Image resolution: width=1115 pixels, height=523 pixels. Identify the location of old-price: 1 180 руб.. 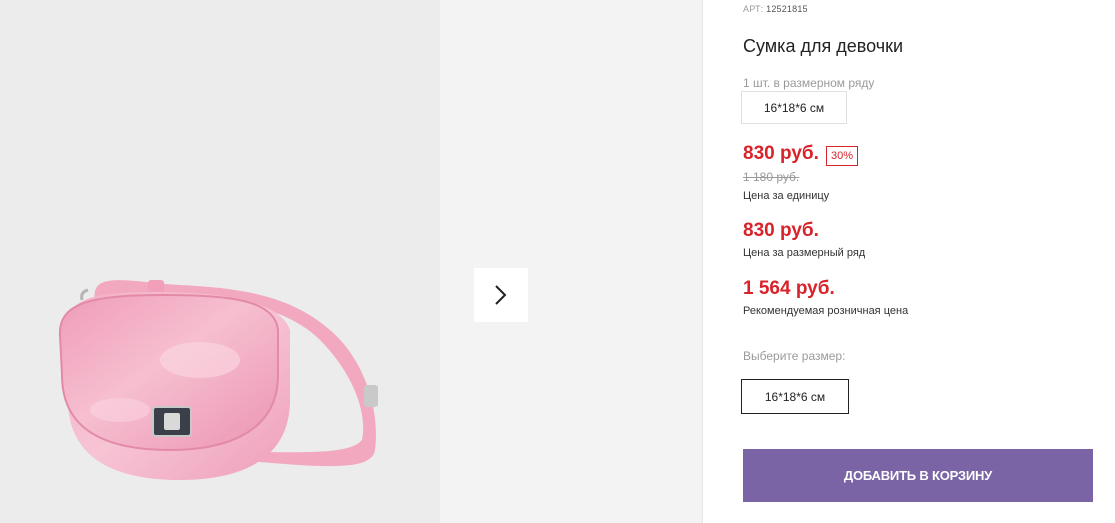
(771, 177).